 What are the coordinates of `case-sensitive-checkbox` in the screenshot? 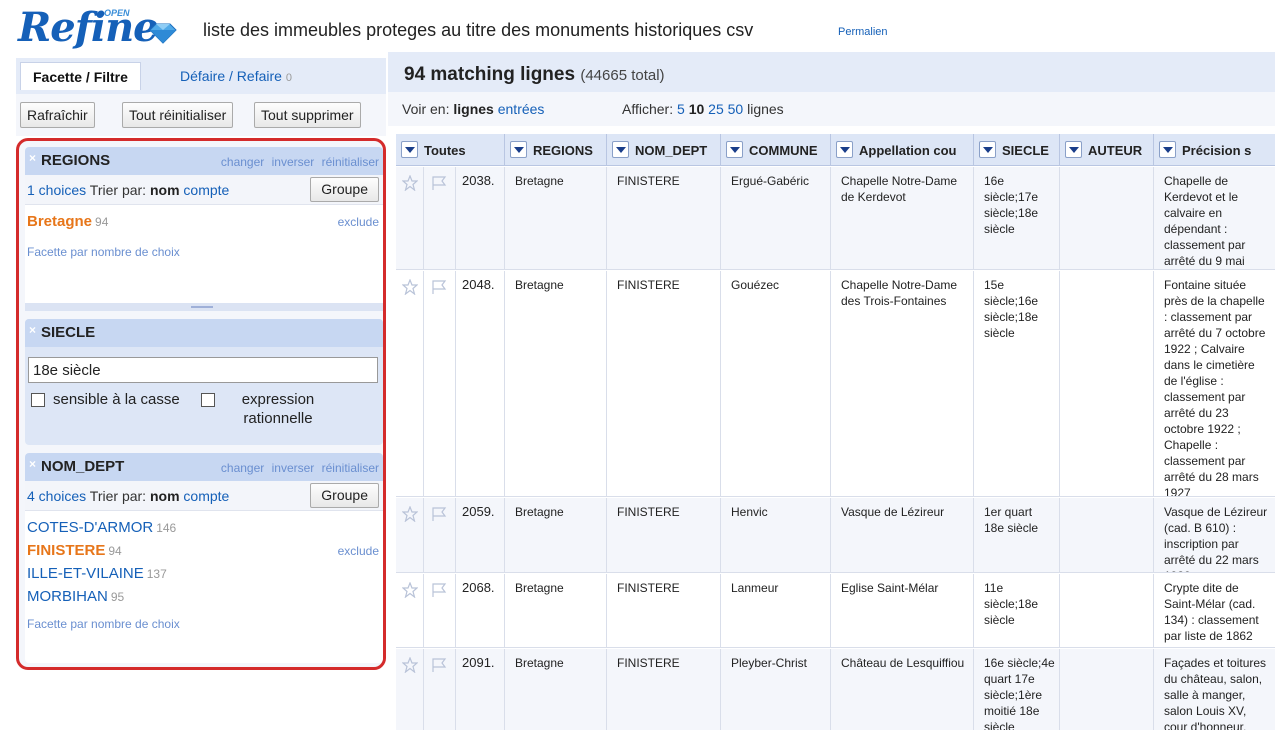 It's located at (38, 400).